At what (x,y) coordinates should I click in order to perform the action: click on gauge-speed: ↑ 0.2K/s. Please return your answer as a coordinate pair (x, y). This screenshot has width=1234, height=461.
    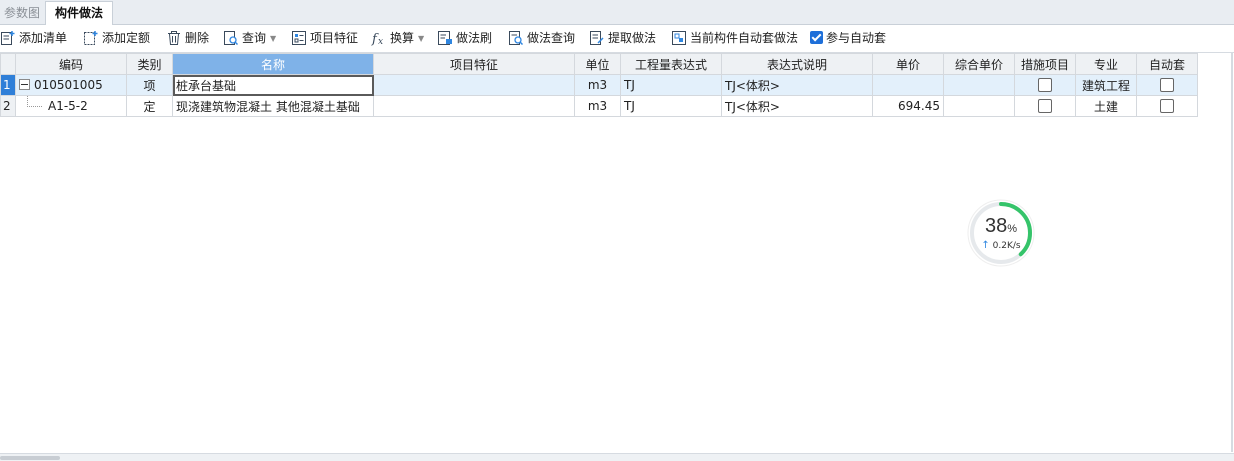
    Looking at the image, I should click on (1001, 245).